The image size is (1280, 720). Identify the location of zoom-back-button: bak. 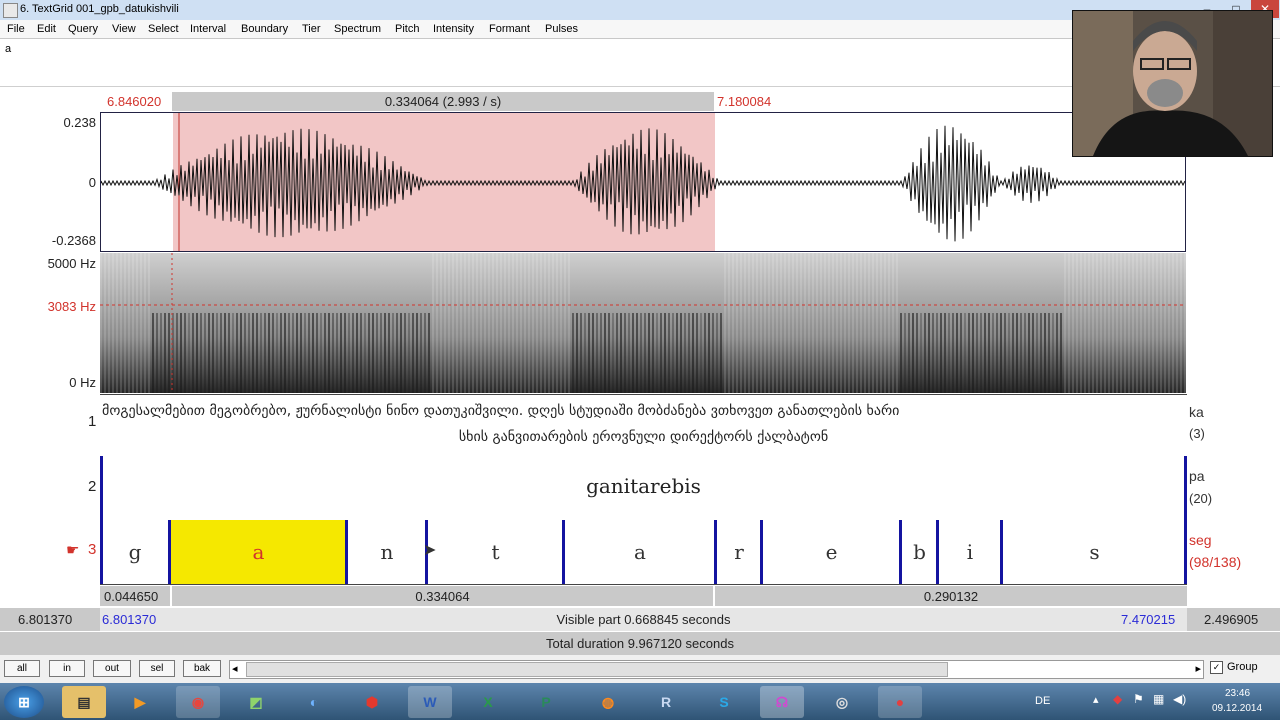
(202, 668).